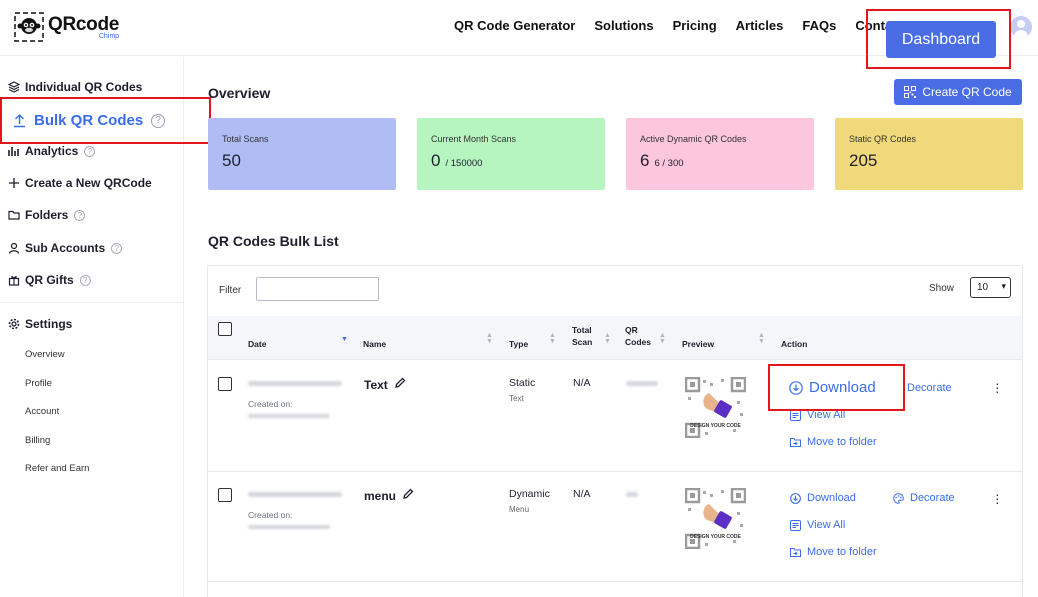 Image resolution: width=1038 pixels, height=597 pixels. I want to click on sort-desc-icon: ▼, so click(344, 339).